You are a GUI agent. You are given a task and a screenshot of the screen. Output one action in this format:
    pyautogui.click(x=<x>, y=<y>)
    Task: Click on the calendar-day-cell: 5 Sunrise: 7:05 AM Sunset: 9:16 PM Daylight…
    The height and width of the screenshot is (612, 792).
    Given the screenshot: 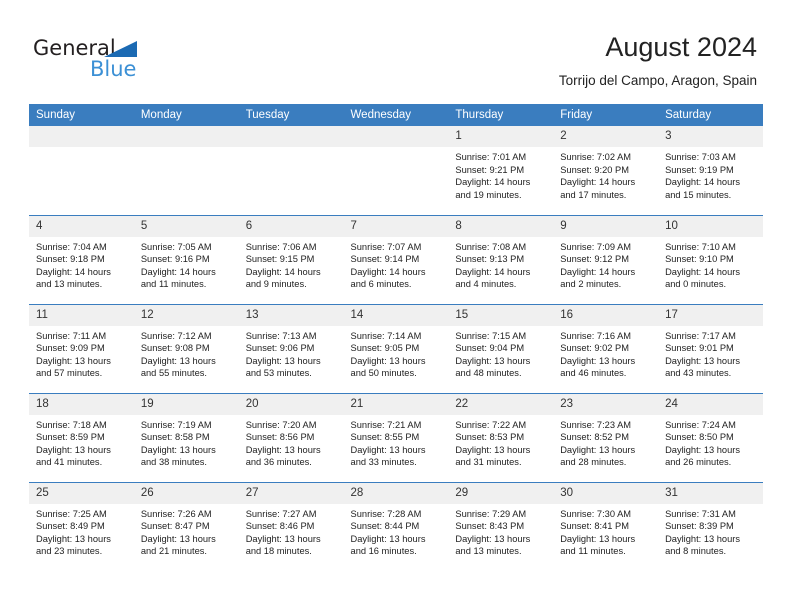 What is the action you would take?
    pyautogui.click(x=186, y=259)
    